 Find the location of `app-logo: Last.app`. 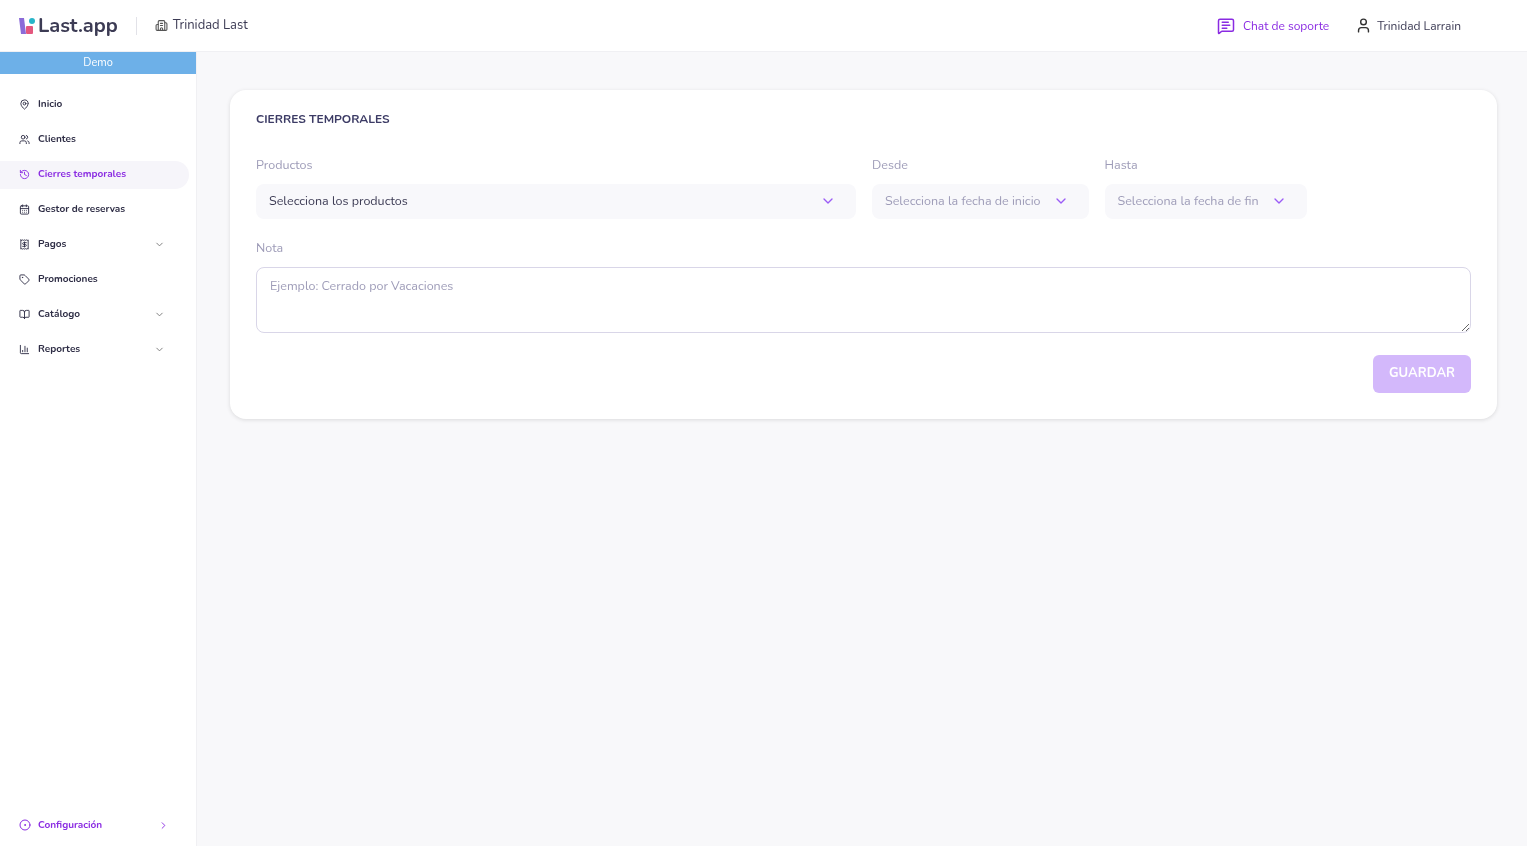

app-logo: Last.app is located at coordinates (78, 25).